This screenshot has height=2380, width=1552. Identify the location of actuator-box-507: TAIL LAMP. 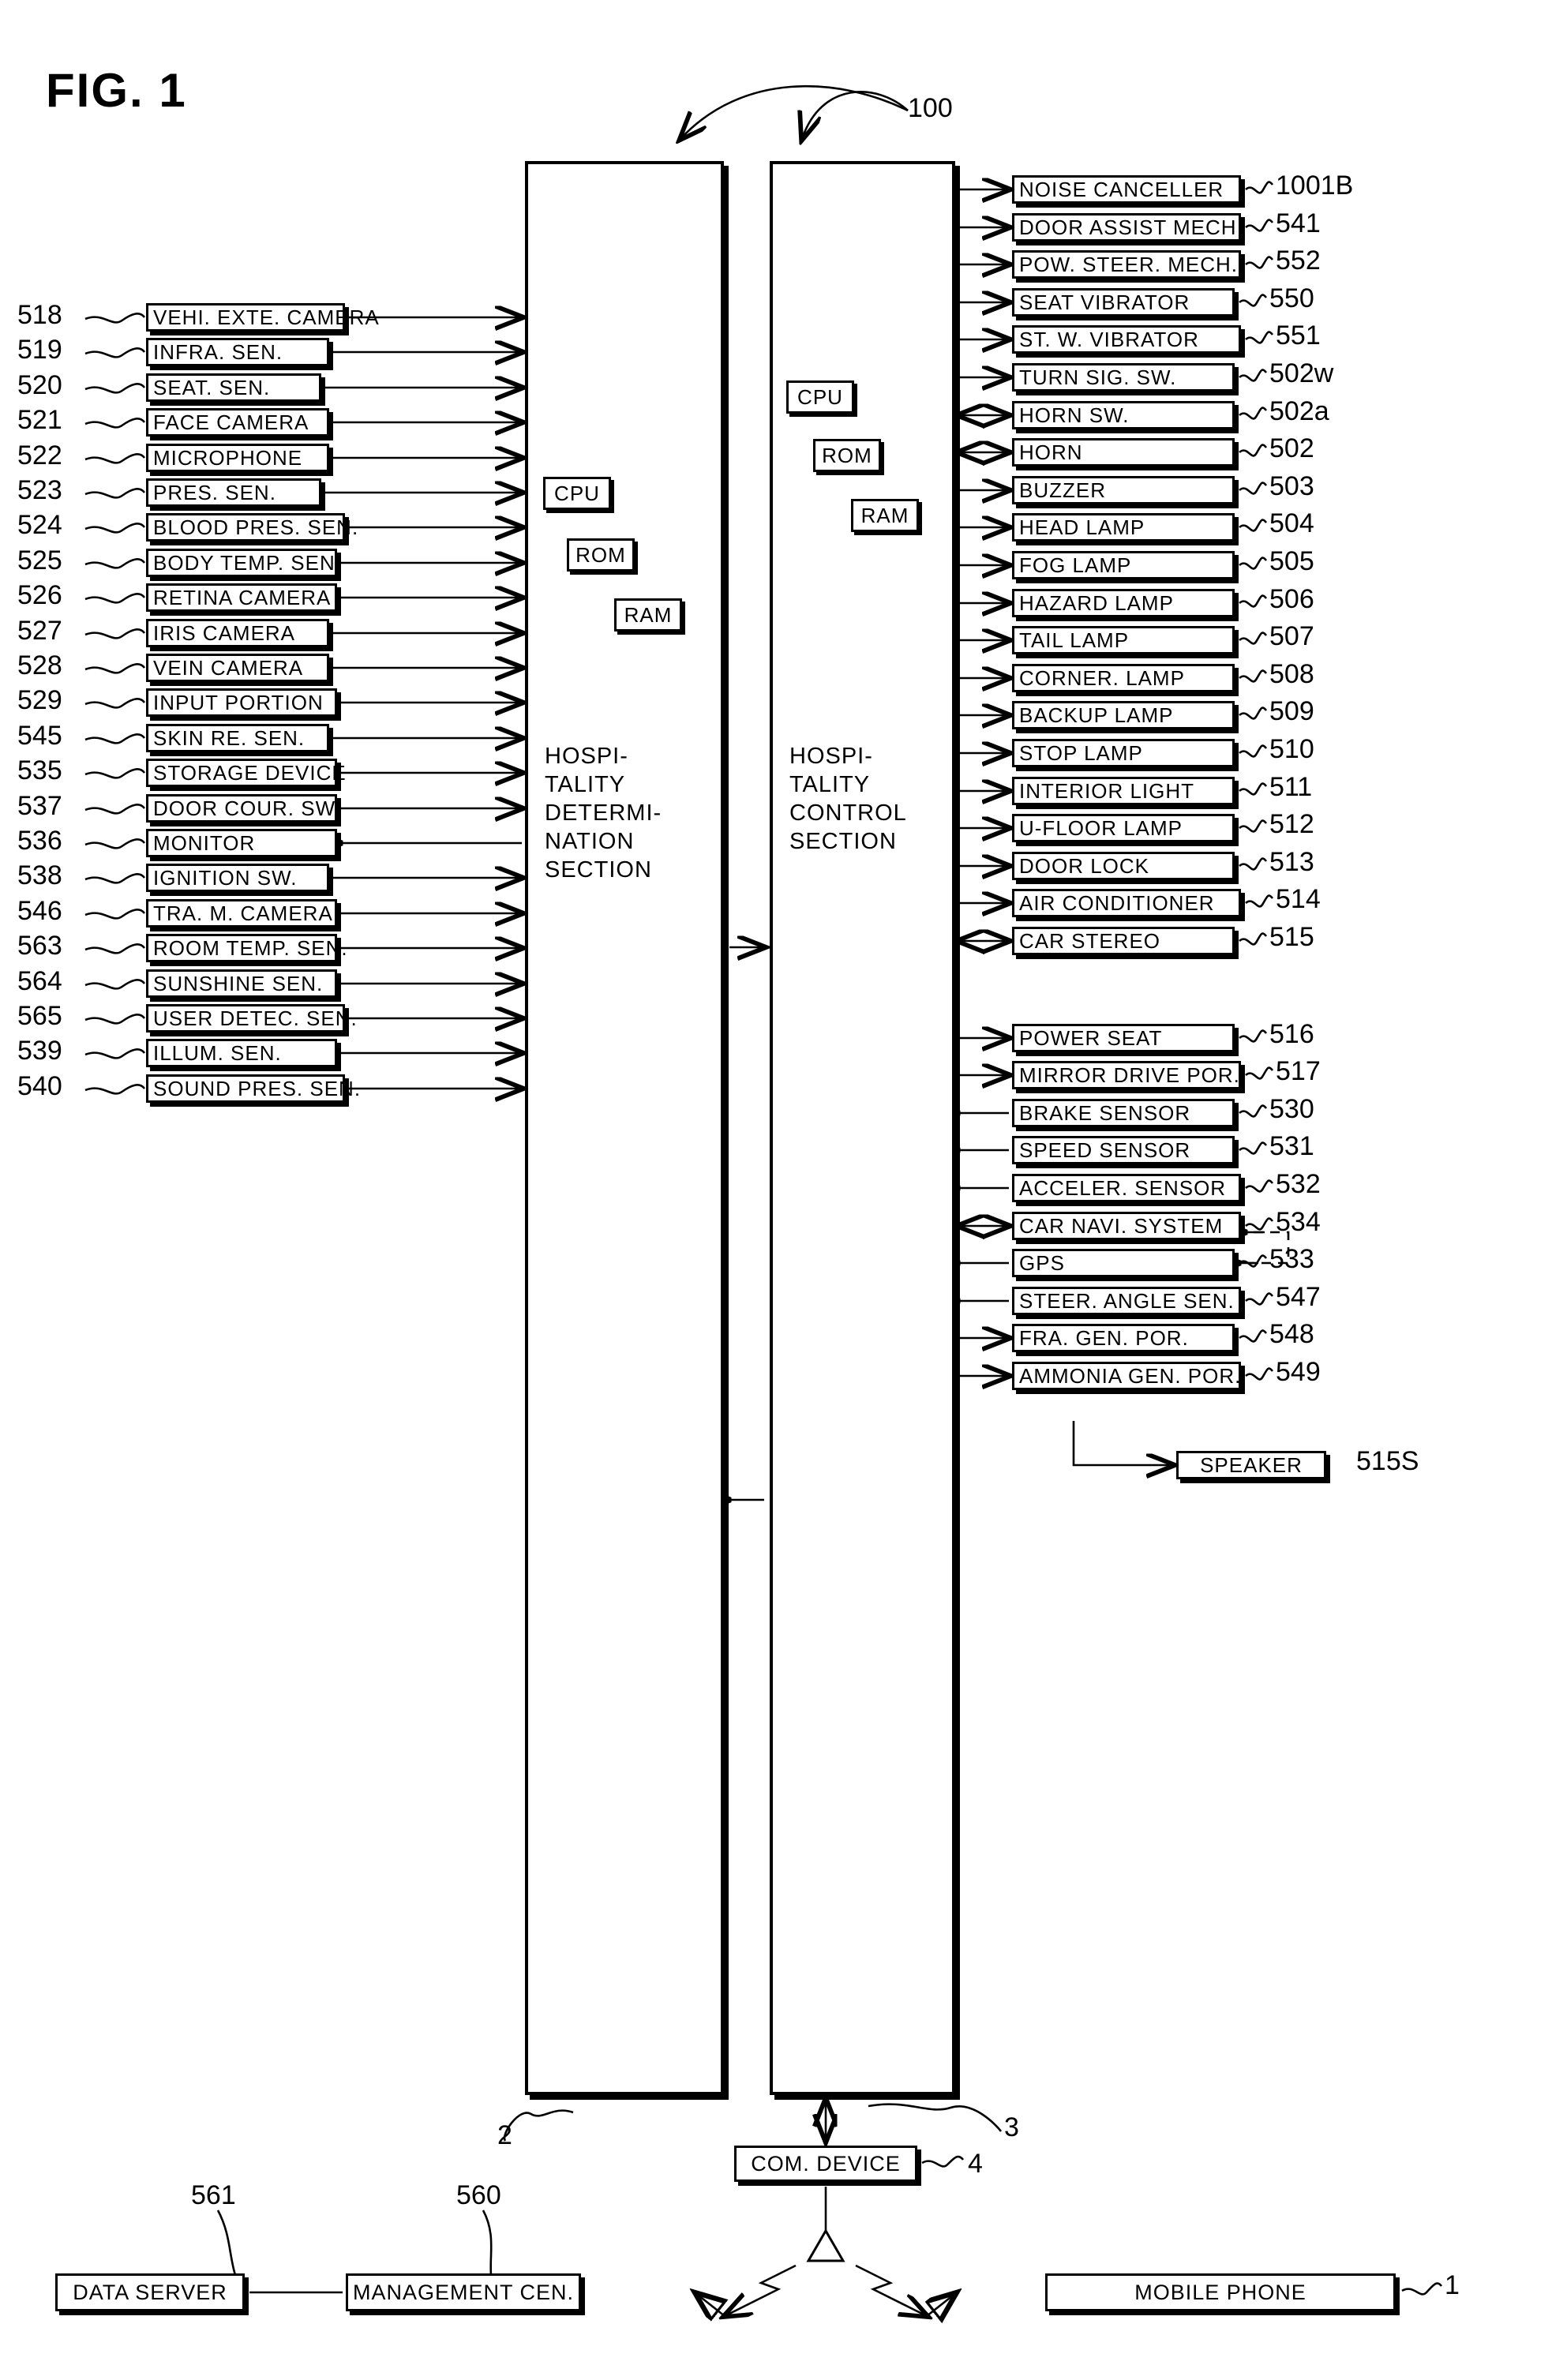
(1123, 640).